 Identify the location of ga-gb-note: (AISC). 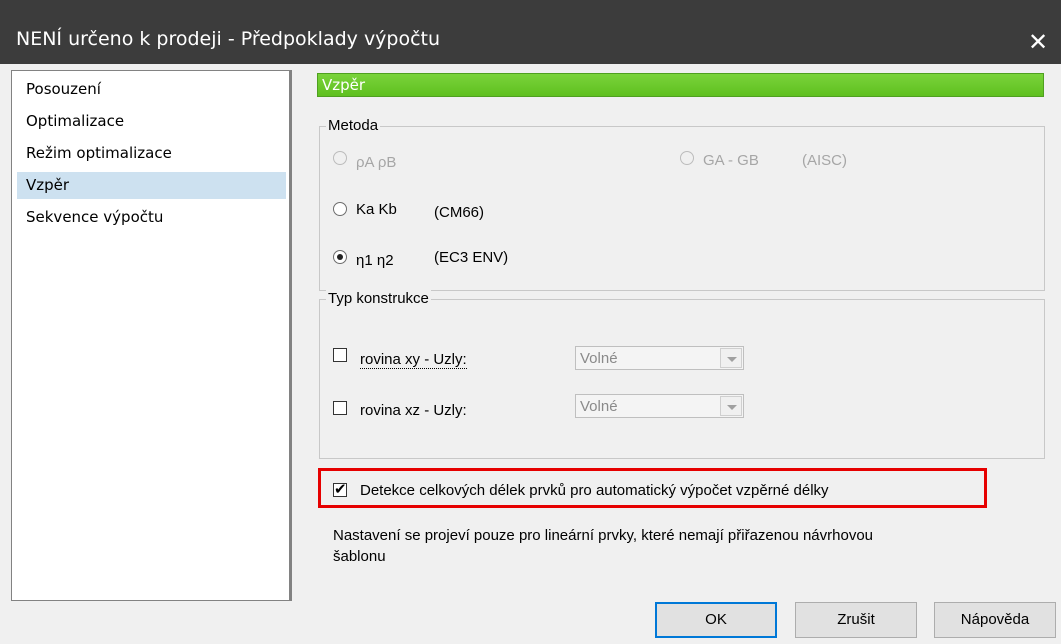
(824, 160).